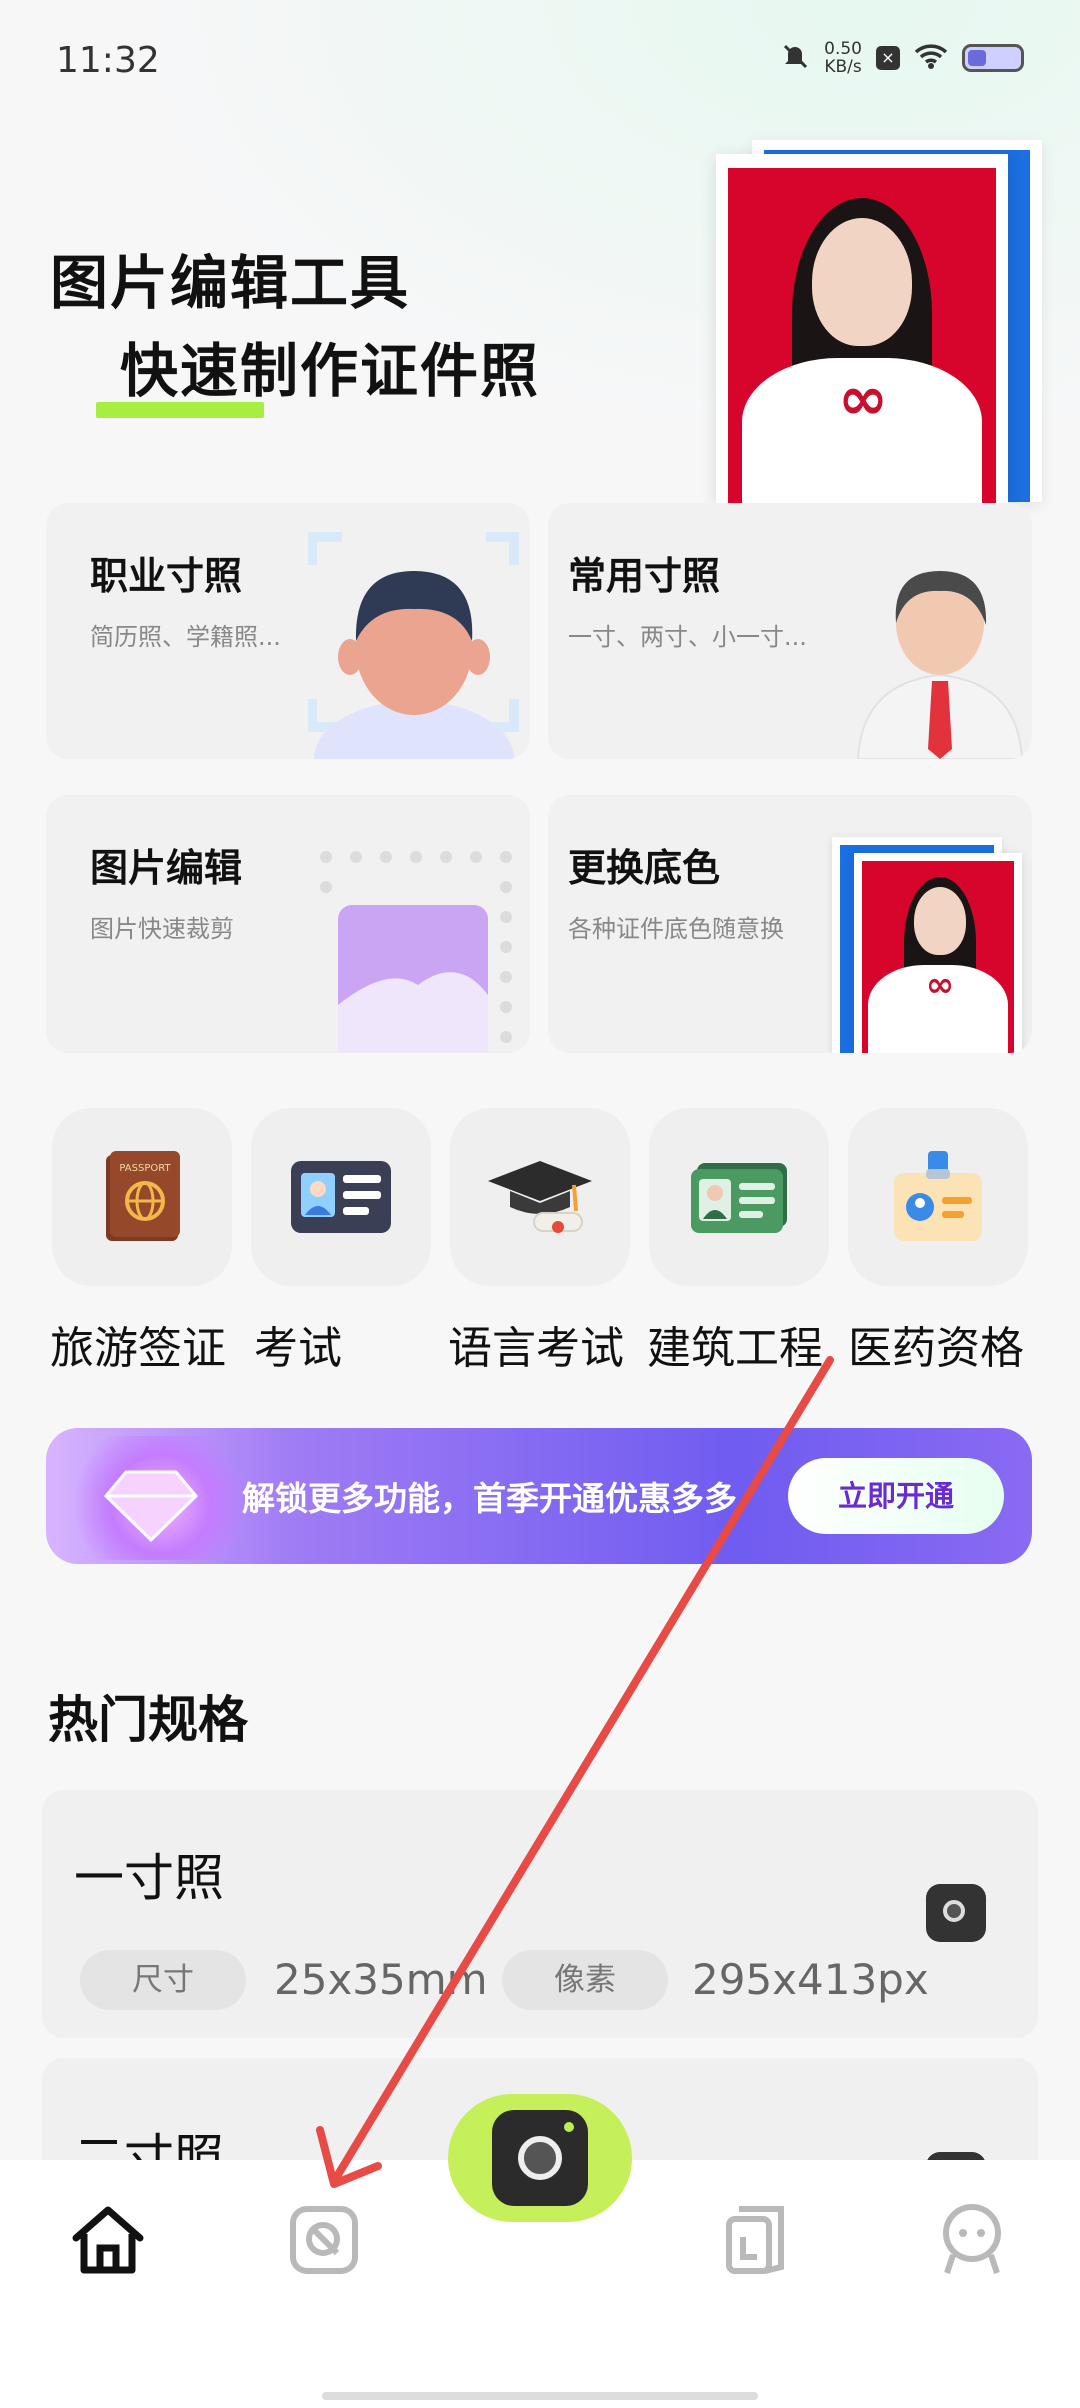 This screenshot has height=2408, width=1080. Describe the element at coordinates (585, 1980) in the screenshot. I see `pixel-label: 像素` at that location.